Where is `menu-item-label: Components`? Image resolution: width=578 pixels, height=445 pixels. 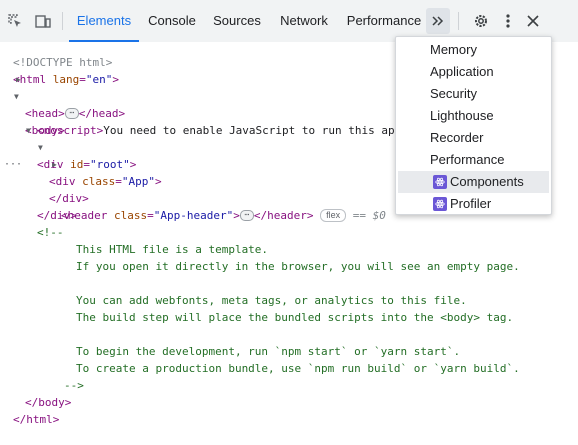 menu-item-label: Components is located at coordinates (487, 181).